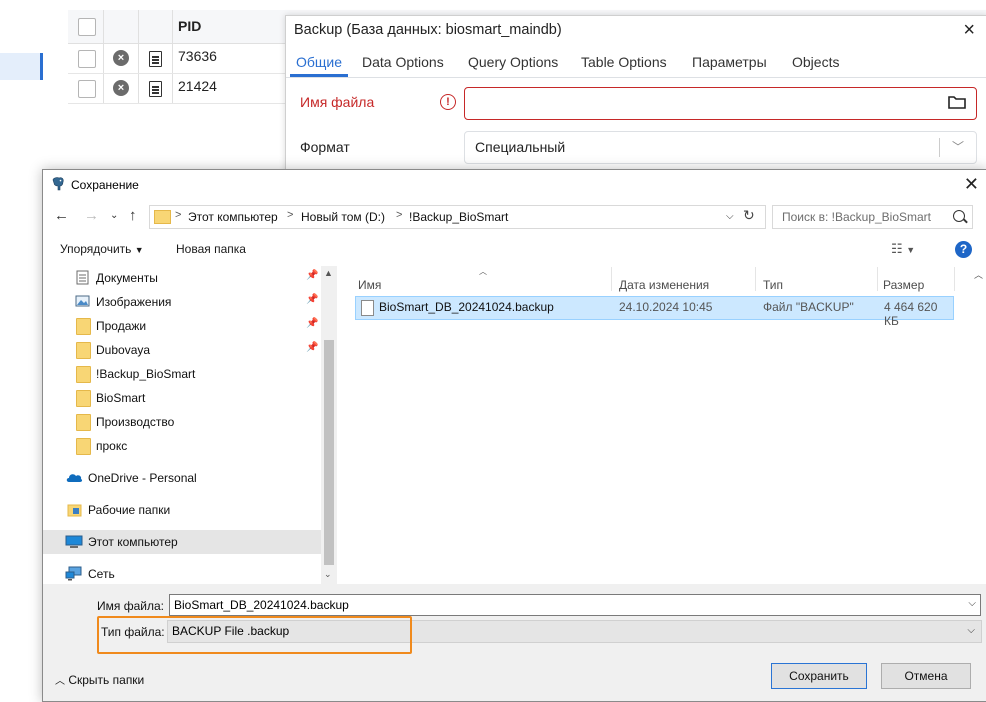 Image resolution: width=986 pixels, height=702 pixels. I want to click on tab-objects: Objects, so click(815, 62).